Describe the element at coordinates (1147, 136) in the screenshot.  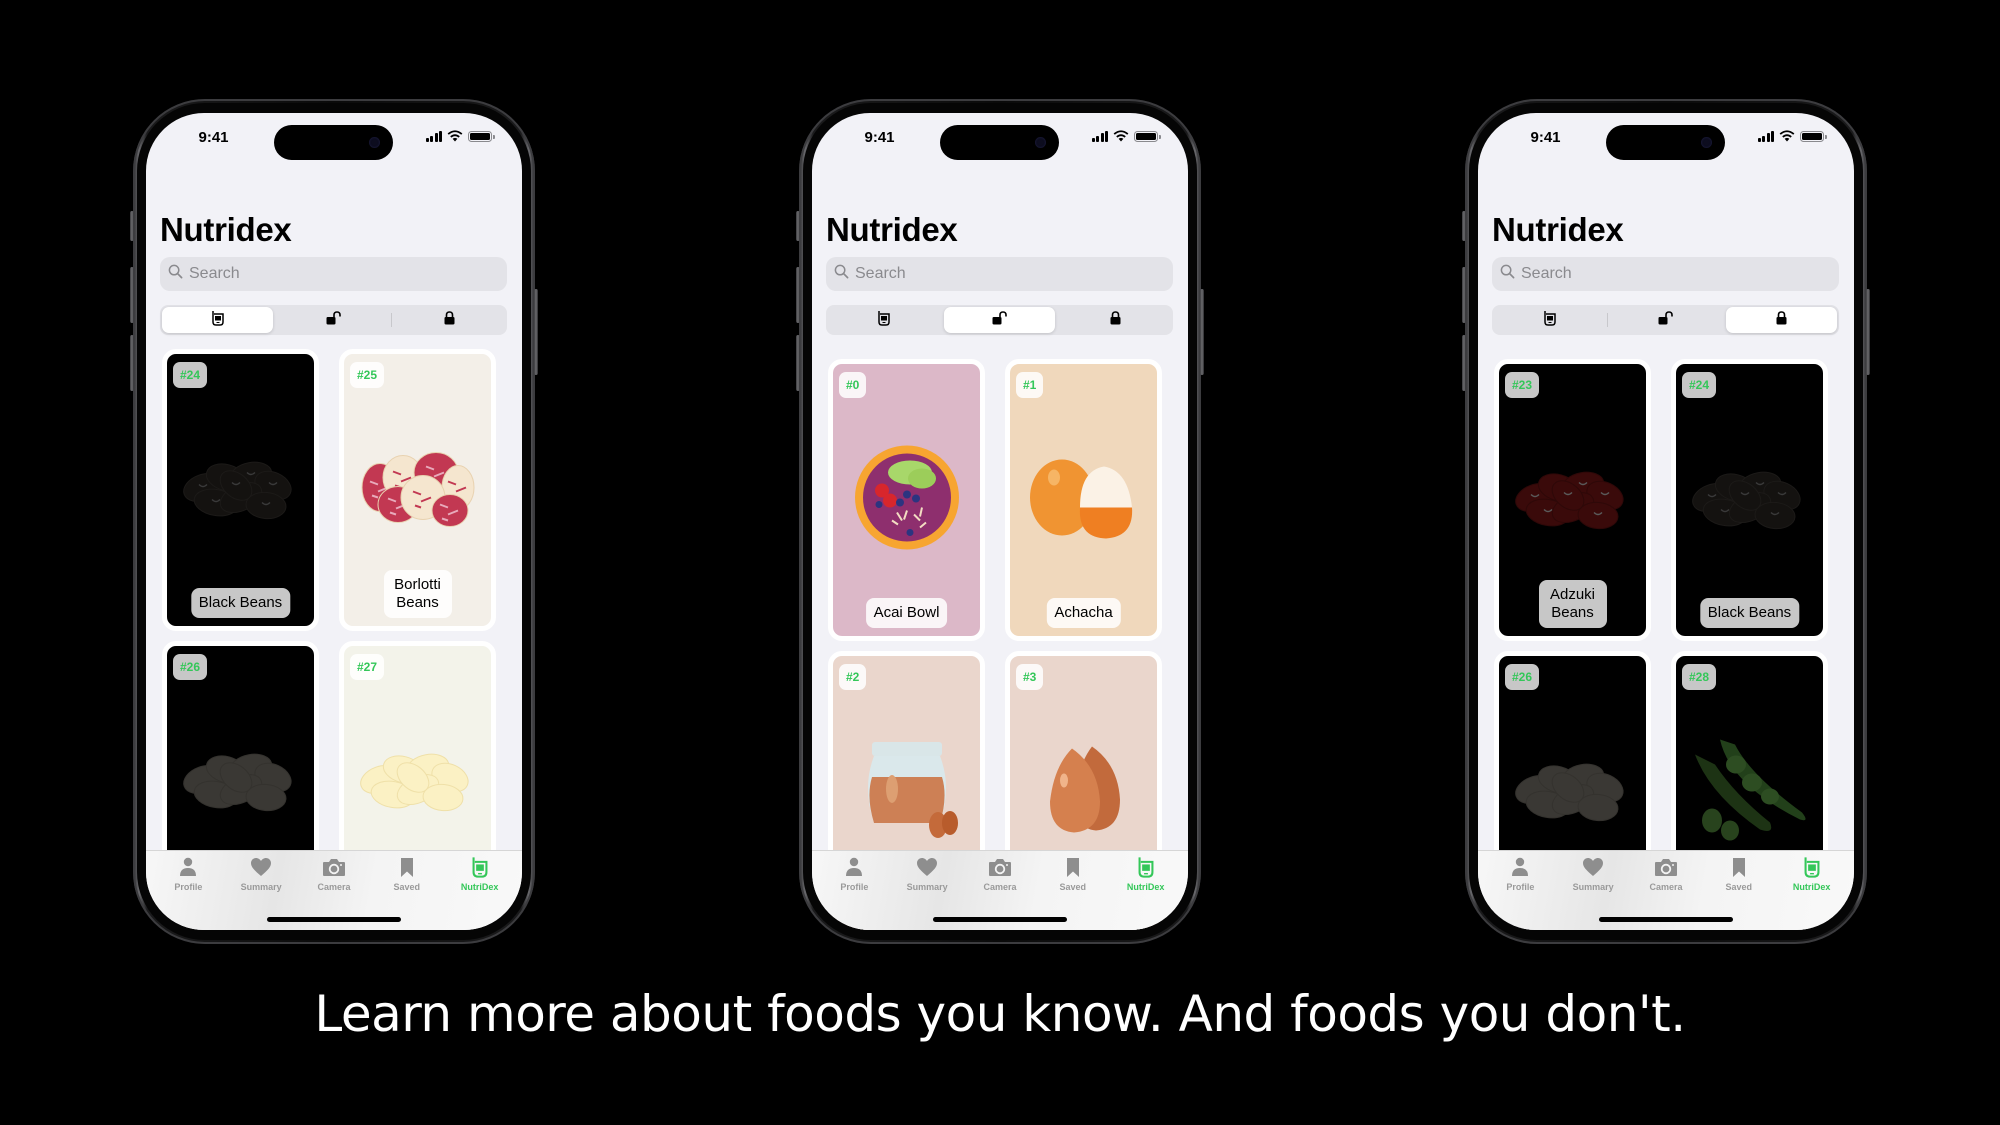
I see `battery-icon` at that location.